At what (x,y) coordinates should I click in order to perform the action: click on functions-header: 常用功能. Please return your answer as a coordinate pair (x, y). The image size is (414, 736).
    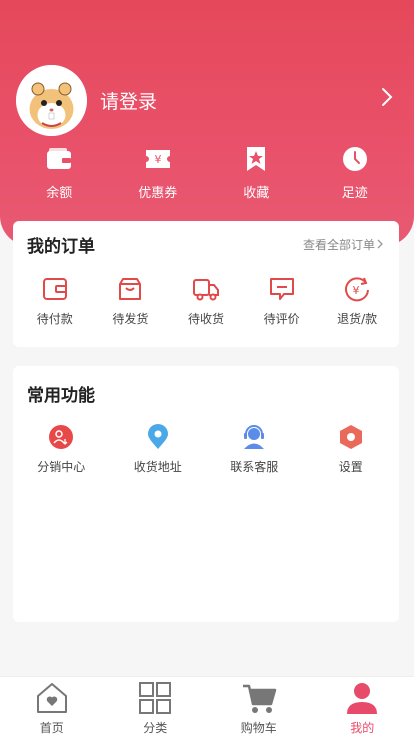
    Looking at the image, I should click on (206, 391).